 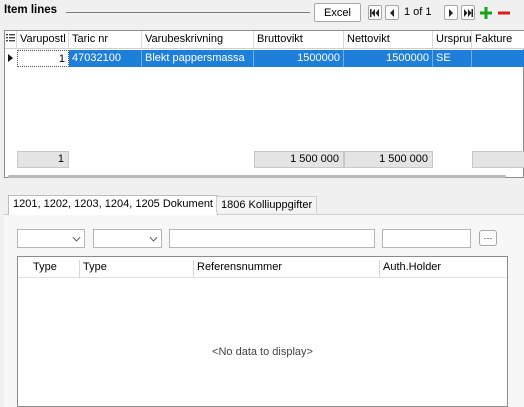 What do you see at coordinates (105, 58) in the screenshot?
I see `cell-taric: 47032100` at bounding box center [105, 58].